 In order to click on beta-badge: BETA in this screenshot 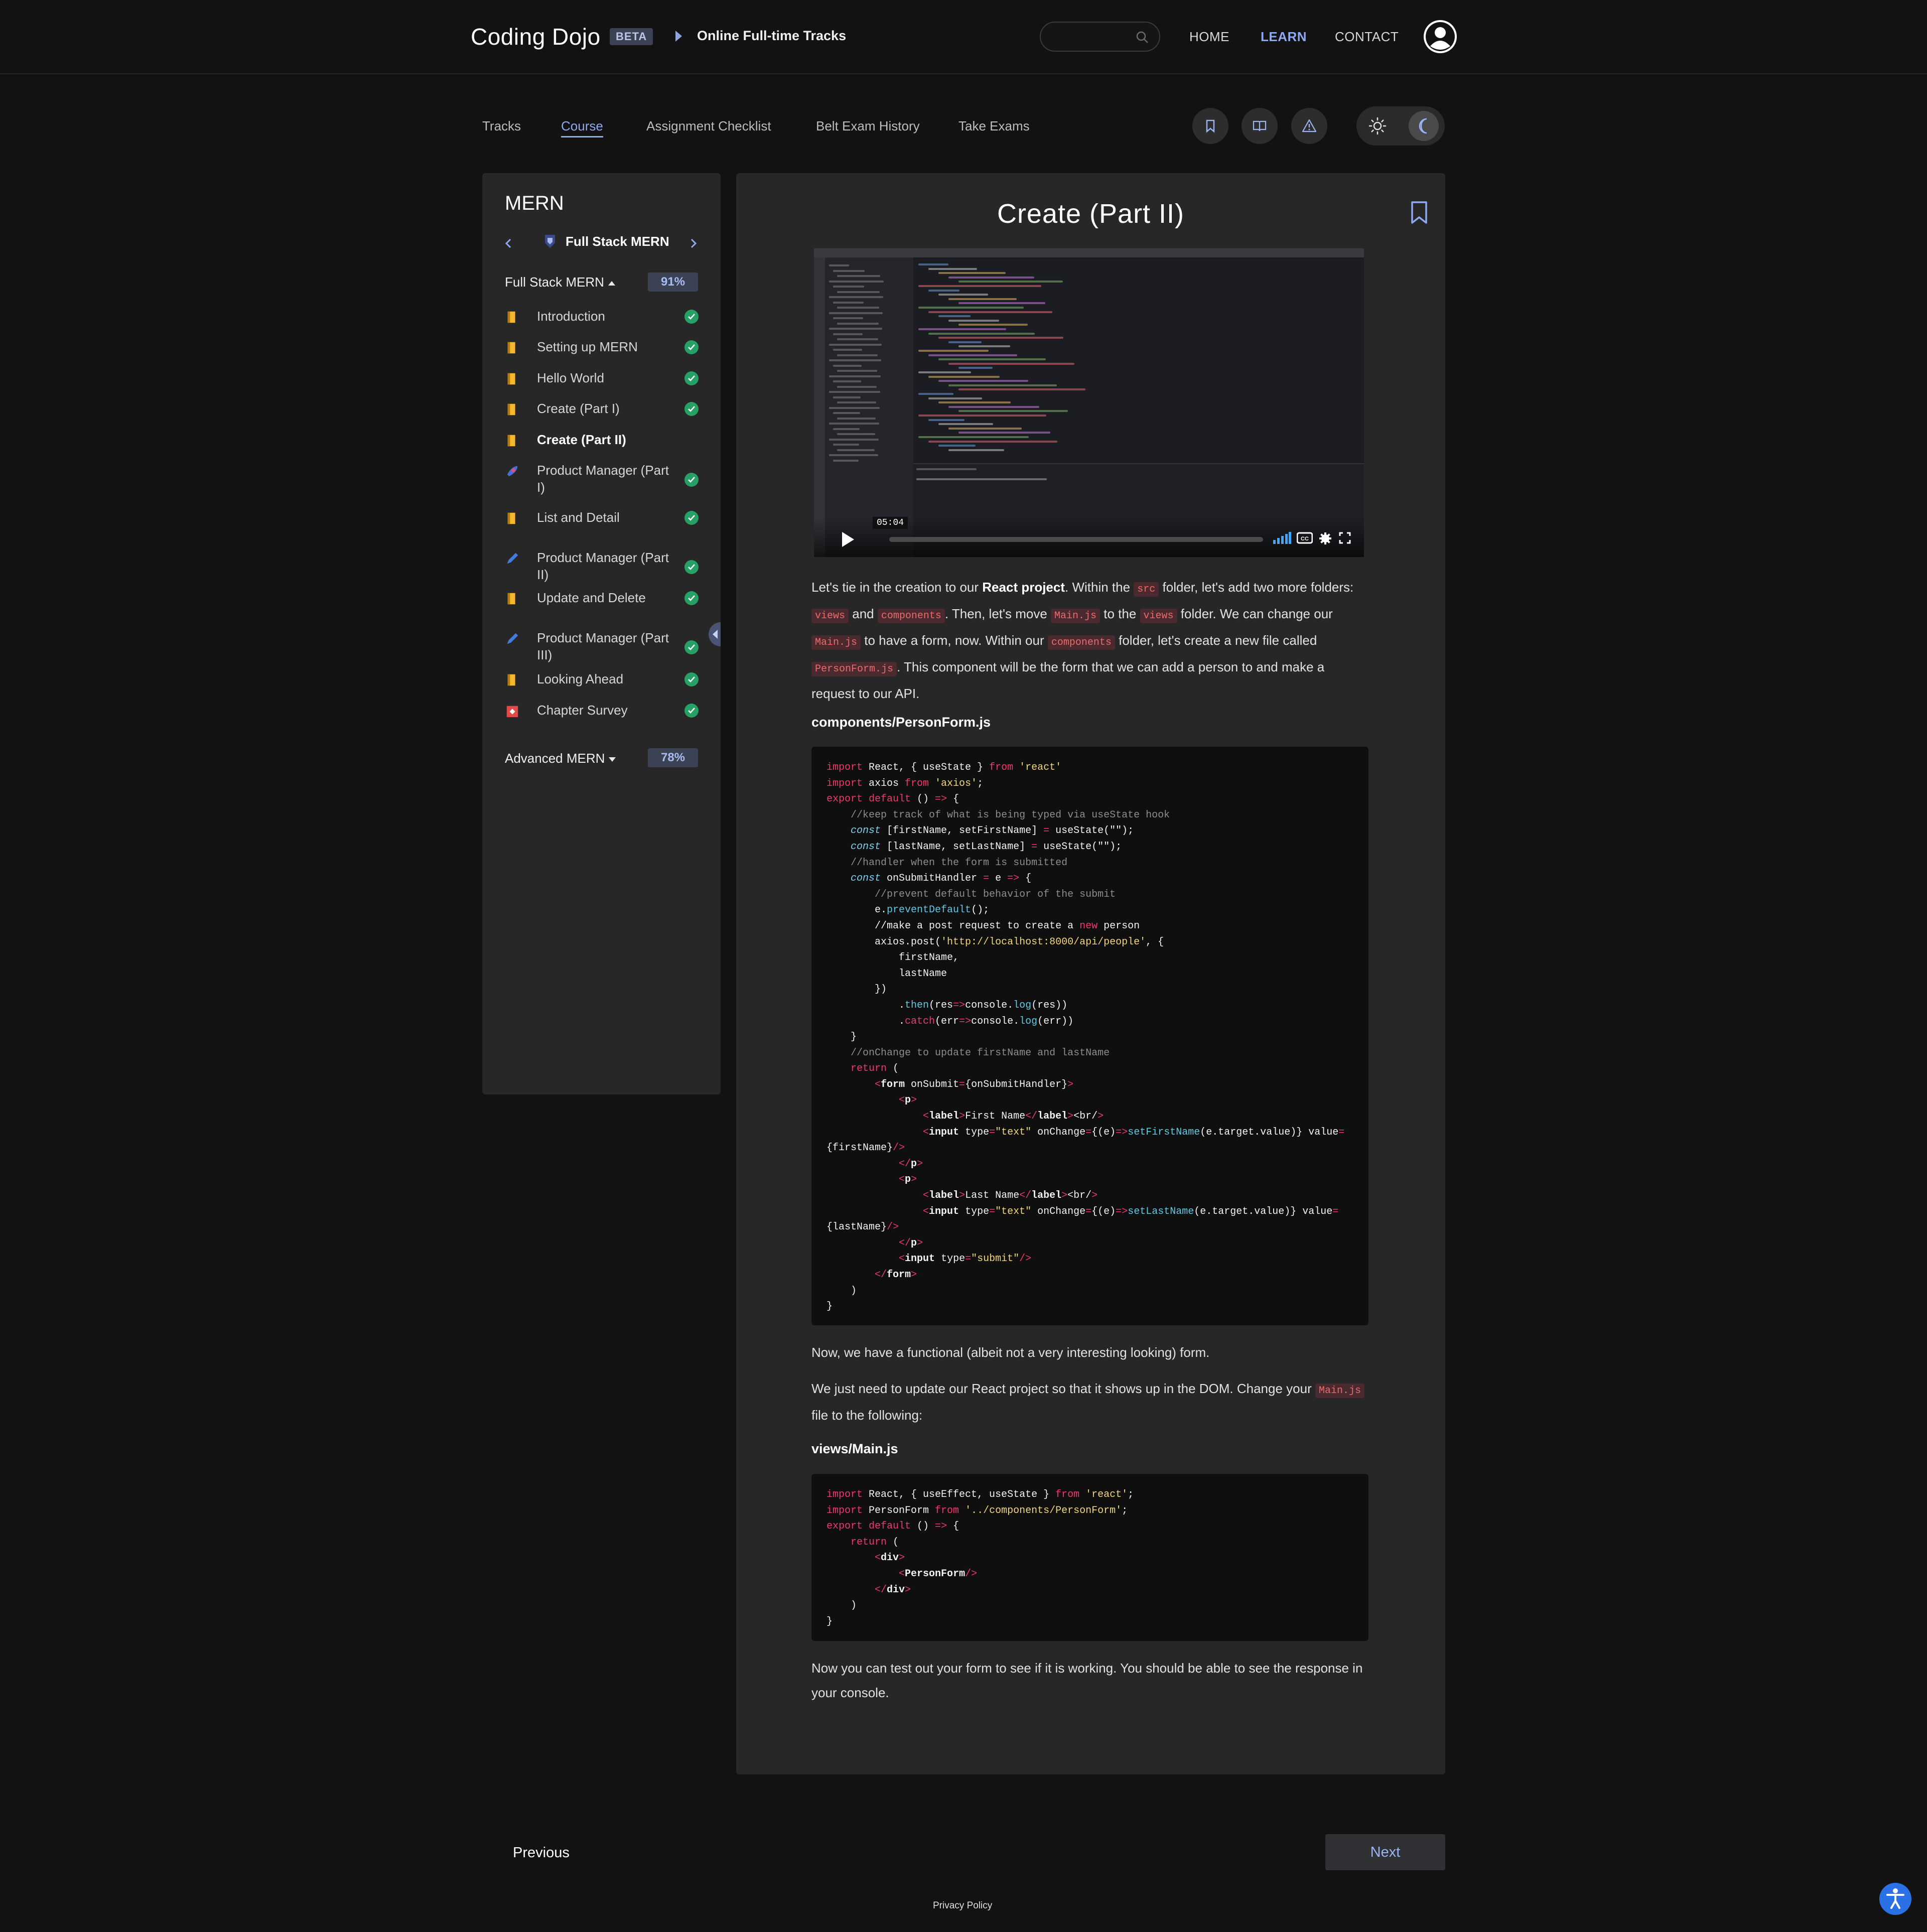, I will do `click(631, 36)`.